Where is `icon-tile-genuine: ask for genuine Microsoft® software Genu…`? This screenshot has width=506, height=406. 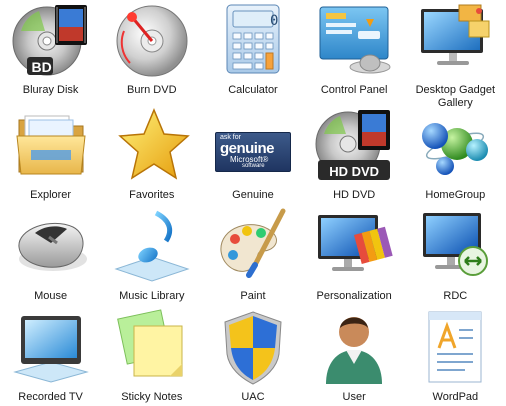
icon-tile-genuine: ask for genuine Microsoft® software Genu… is located at coordinates (252, 155).